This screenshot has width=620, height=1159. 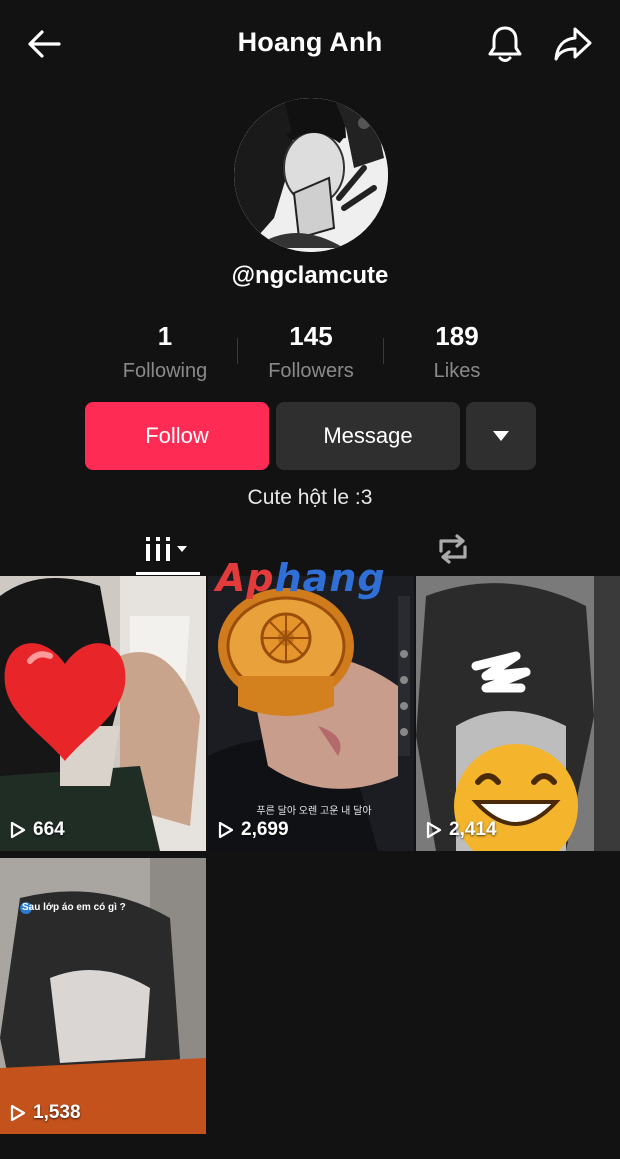 I want to click on page-title: Hoang Anh, so click(x=310, y=42).